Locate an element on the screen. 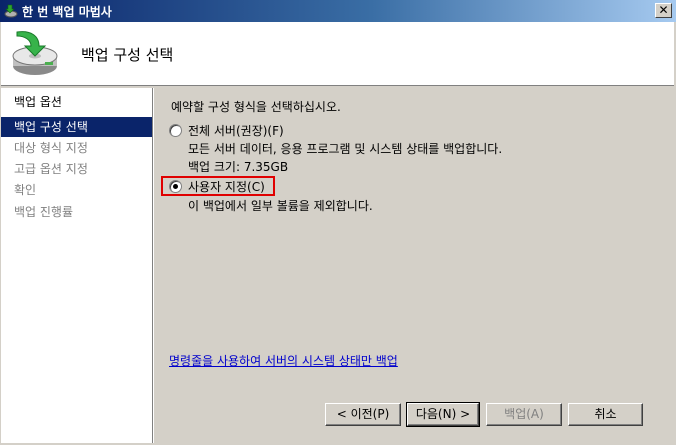  nav-step-progress: 백업 진행률 is located at coordinates (44, 212).